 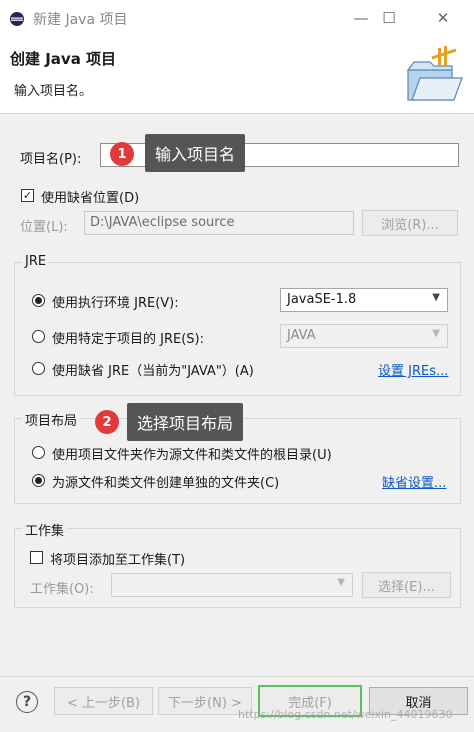 What do you see at coordinates (36, 557) in the screenshot?
I see `add-to-working-set-checkbox` at bounding box center [36, 557].